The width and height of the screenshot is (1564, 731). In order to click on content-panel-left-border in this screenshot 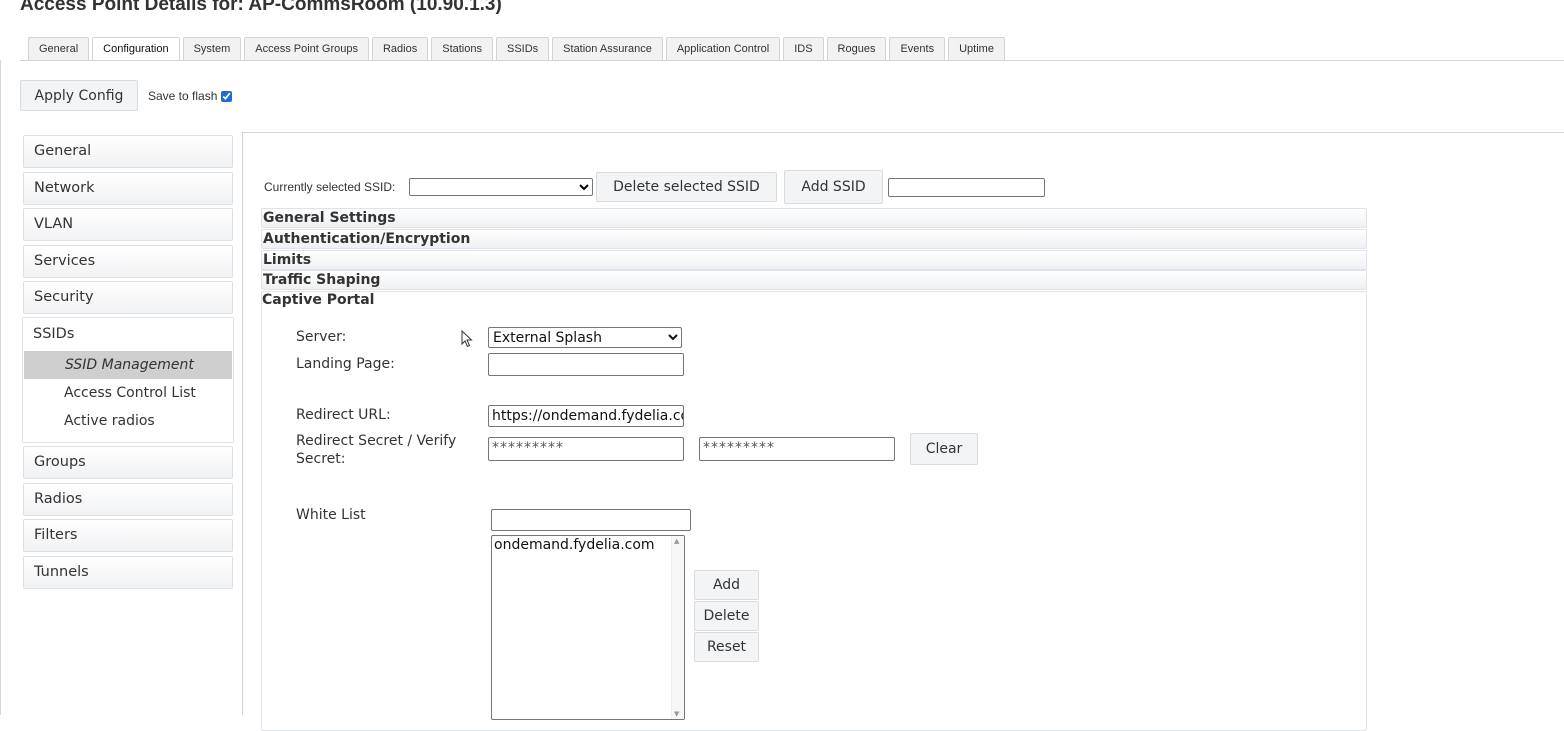, I will do `click(242, 423)`.